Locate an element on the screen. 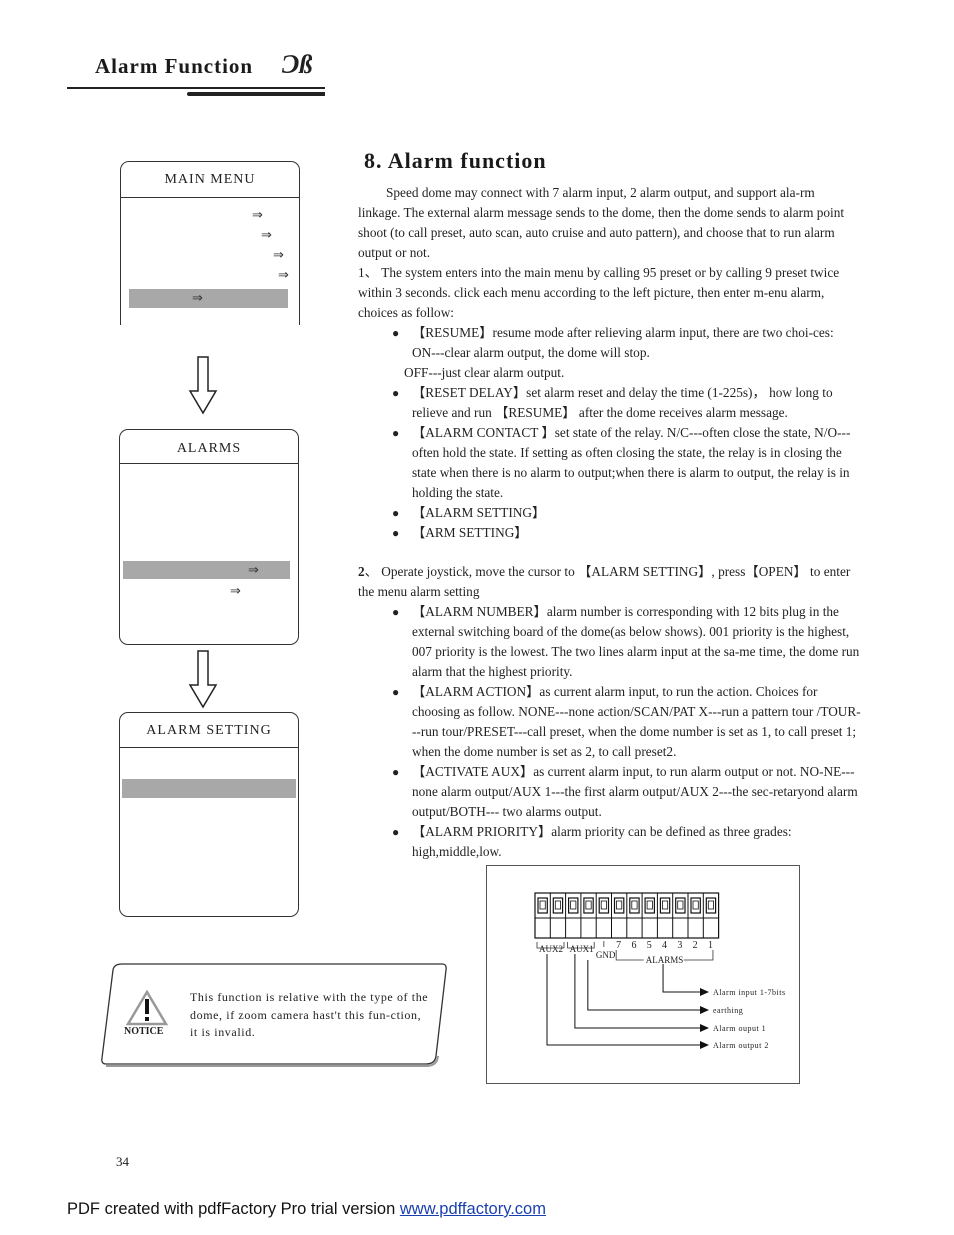 The width and height of the screenshot is (954, 1235). alarms-menu-panel: ALARMS ⇒ ⇒ is located at coordinates (209, 537).